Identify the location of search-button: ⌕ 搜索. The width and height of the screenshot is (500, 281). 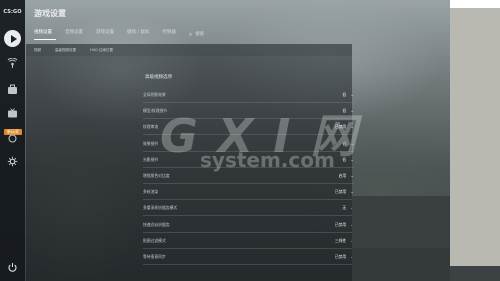
(196, 35).